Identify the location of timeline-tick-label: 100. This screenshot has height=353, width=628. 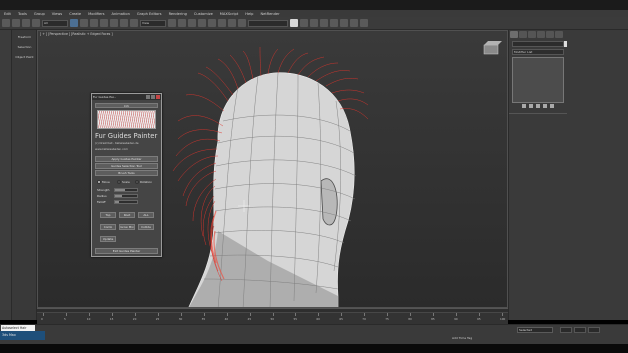
(503, 319).